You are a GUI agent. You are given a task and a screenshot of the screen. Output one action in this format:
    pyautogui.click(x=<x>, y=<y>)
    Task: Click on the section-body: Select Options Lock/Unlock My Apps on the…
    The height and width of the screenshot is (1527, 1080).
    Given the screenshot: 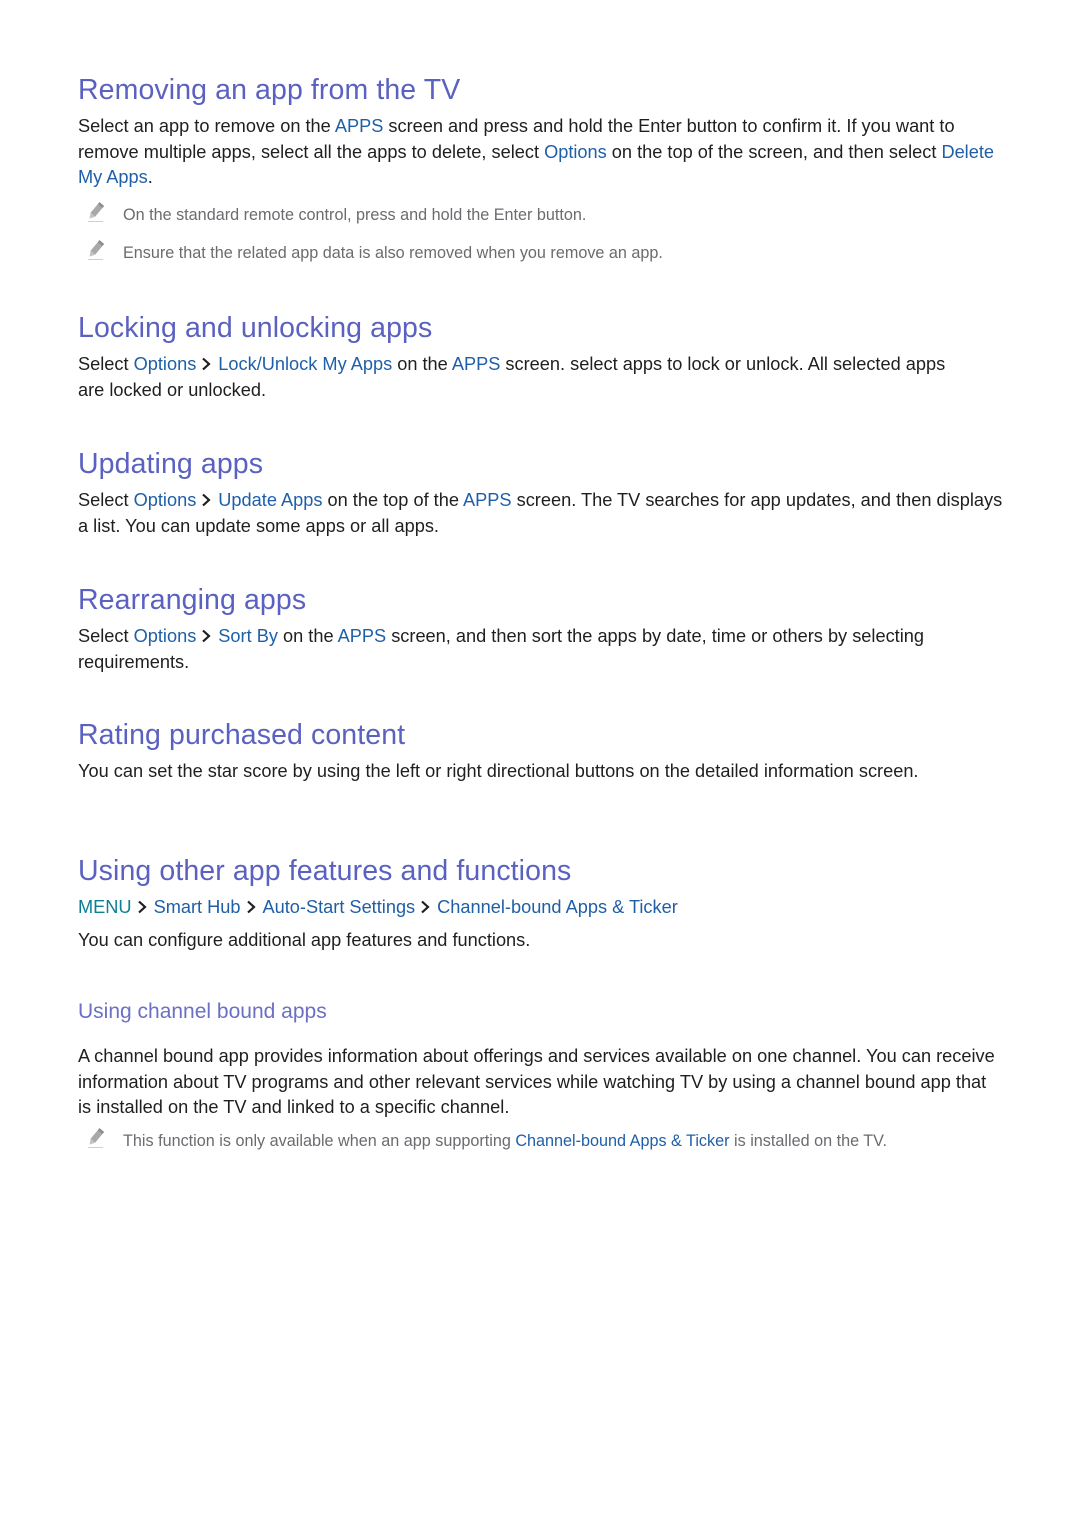 What is the action you would take?
    pyautogui.click(x=513, y=377)
    